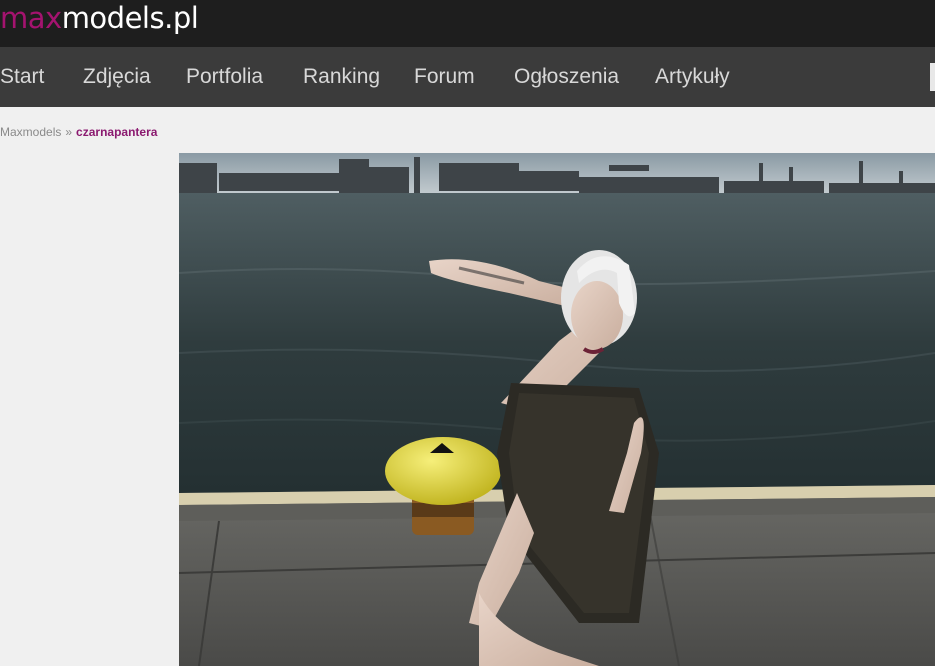  I want to click on nav-item-start: Start, so click(22, 77).